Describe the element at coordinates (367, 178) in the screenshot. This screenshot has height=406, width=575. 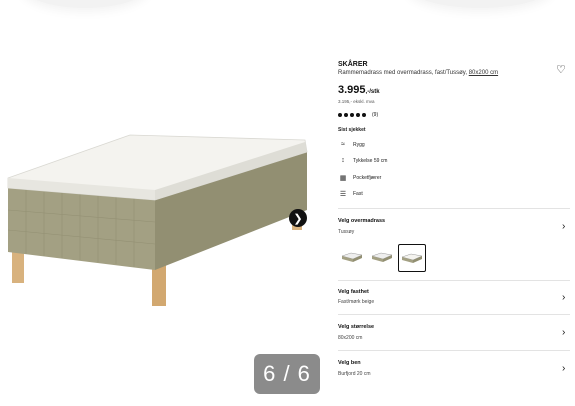
I see `feature-label: Pocketfjærer` at that location.